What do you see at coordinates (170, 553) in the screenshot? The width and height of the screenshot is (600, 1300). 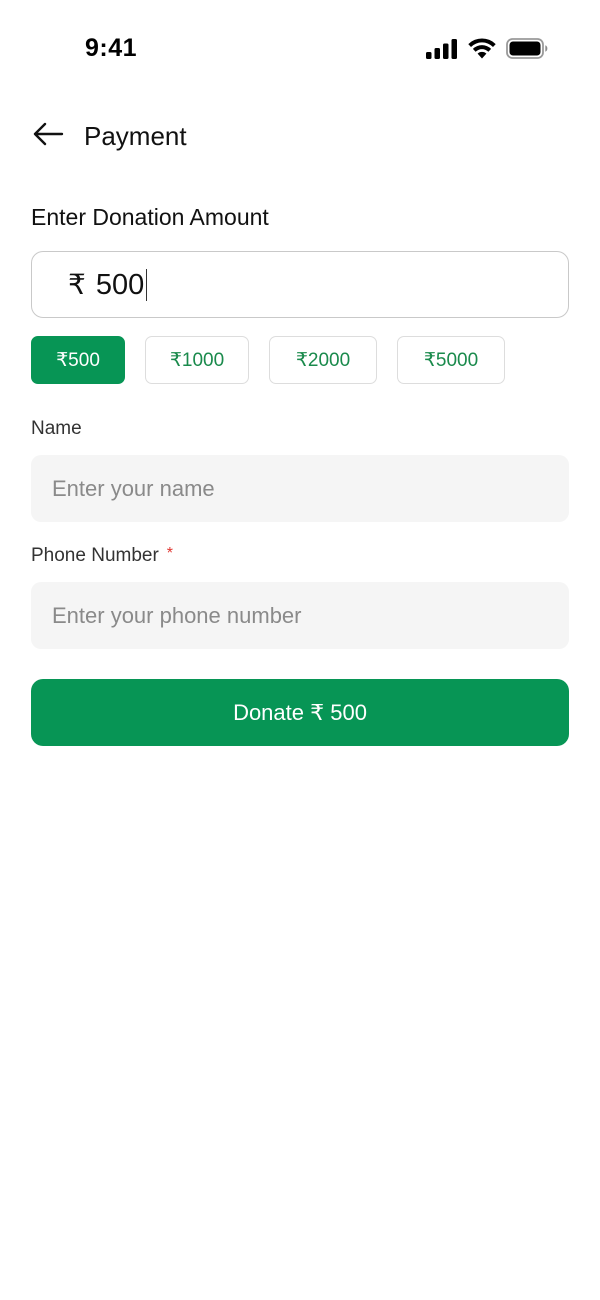 I see `required-marker: *` at bounding box center [170, 553].